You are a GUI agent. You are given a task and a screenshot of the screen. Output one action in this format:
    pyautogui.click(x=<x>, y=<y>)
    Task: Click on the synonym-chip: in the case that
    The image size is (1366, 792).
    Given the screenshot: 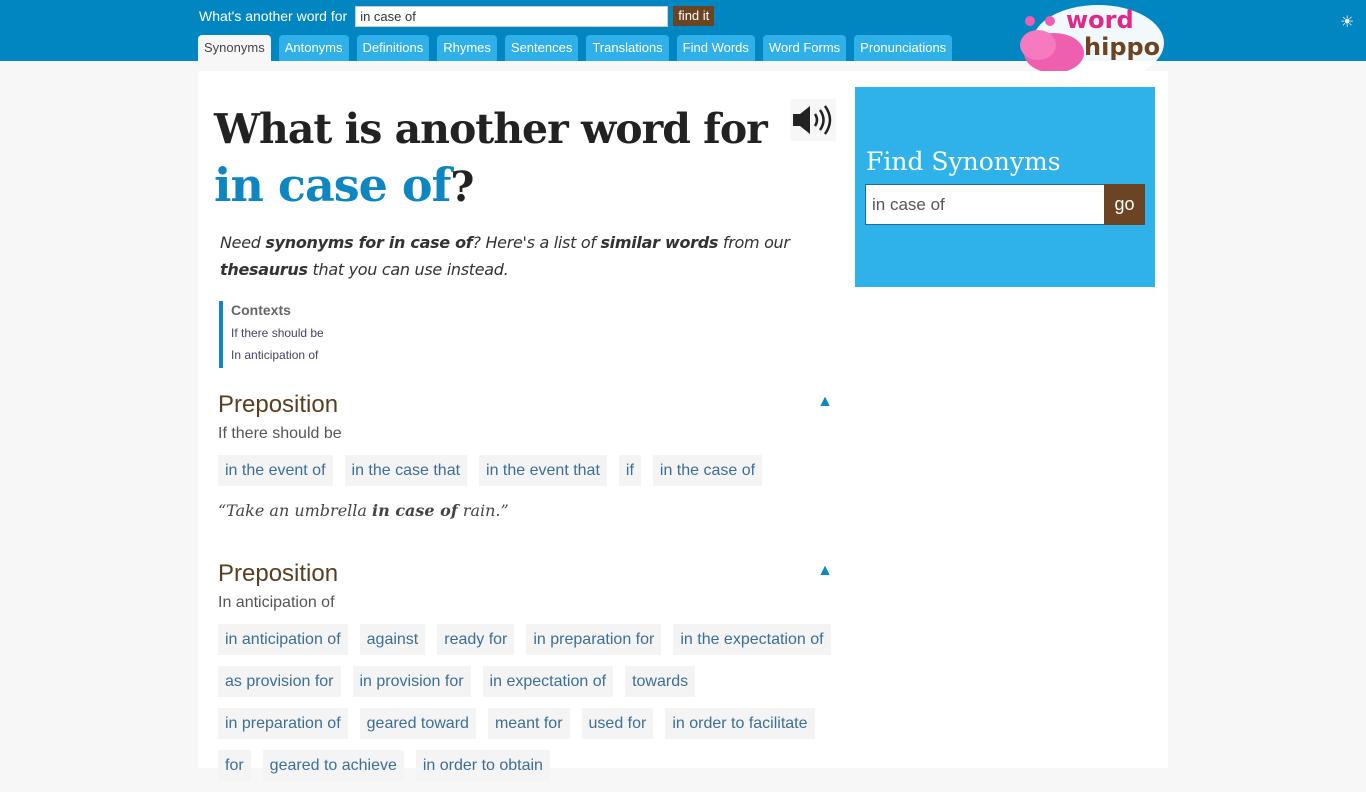 What is the action you would take?
    pyautogui.click(x=406, y=470)
    